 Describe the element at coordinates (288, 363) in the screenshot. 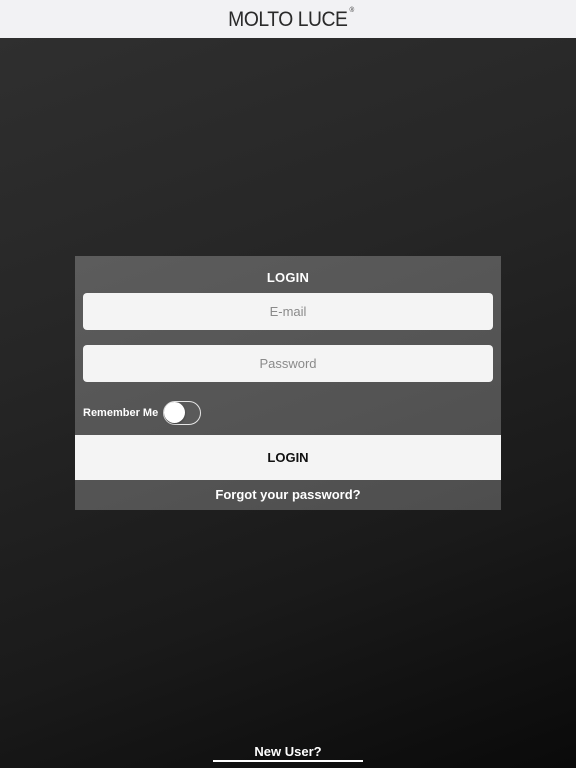

I see `password-field` at that location.